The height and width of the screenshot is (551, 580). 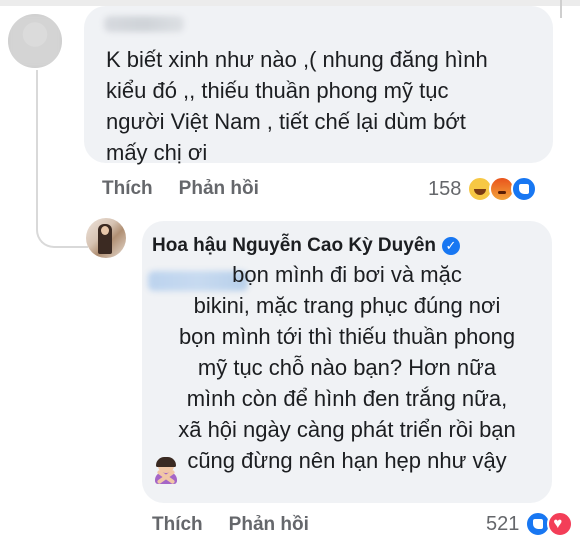 I want to click on thread-connector-curve, so click(x=62, y=229).